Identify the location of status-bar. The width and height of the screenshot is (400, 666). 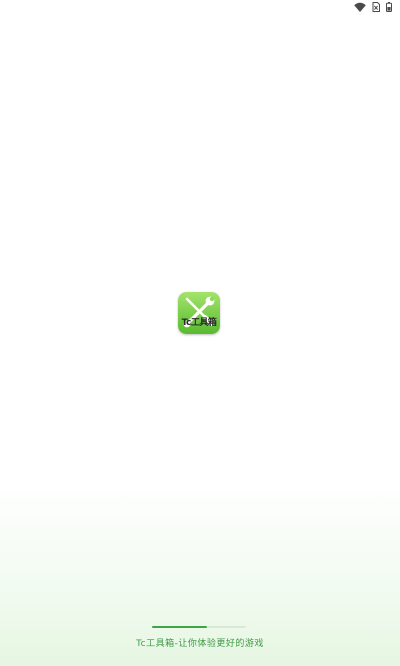
(200, 7).